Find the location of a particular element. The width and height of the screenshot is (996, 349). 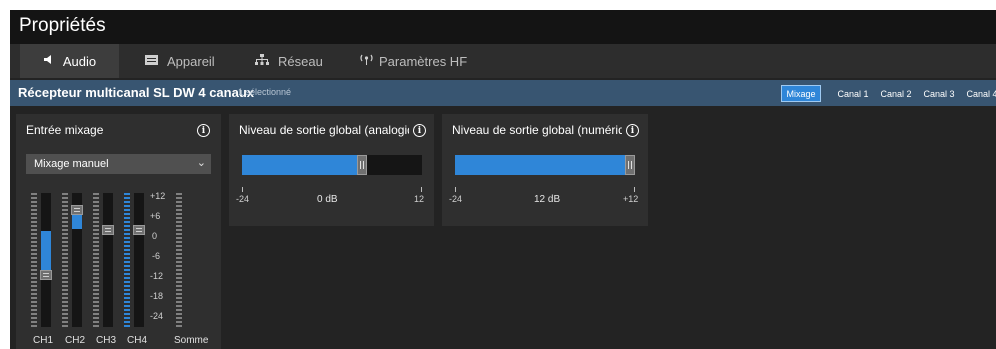

window-title: Propriétés is located at coordinates (62, 25).